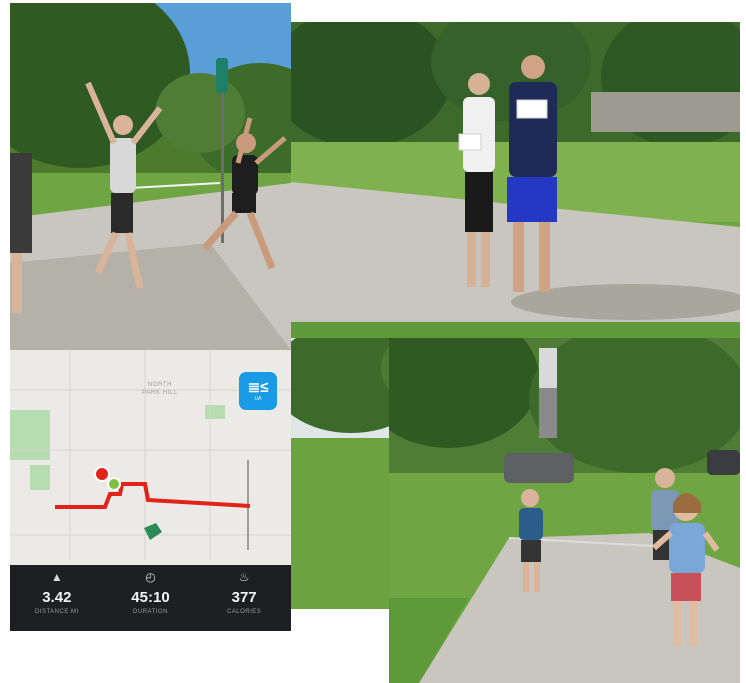 The image size is (746, 683). I want to click on stat-distance-label: DISTANCE MI, so click(56, 612).